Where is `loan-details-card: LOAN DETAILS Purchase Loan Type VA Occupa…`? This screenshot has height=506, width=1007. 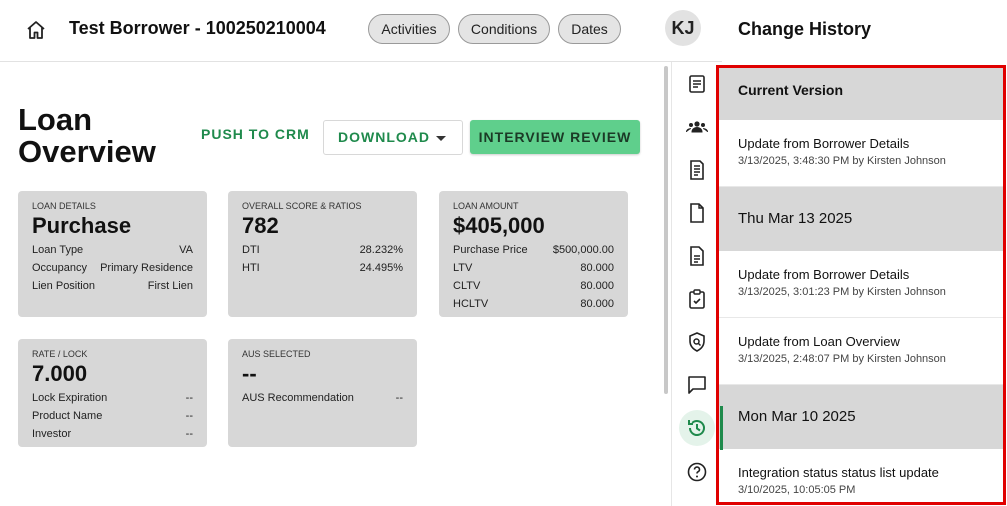
loan-details-card: LOAN DETAILS Purchase Loan Type VA Occupa… is located at coordinates (112, 254).